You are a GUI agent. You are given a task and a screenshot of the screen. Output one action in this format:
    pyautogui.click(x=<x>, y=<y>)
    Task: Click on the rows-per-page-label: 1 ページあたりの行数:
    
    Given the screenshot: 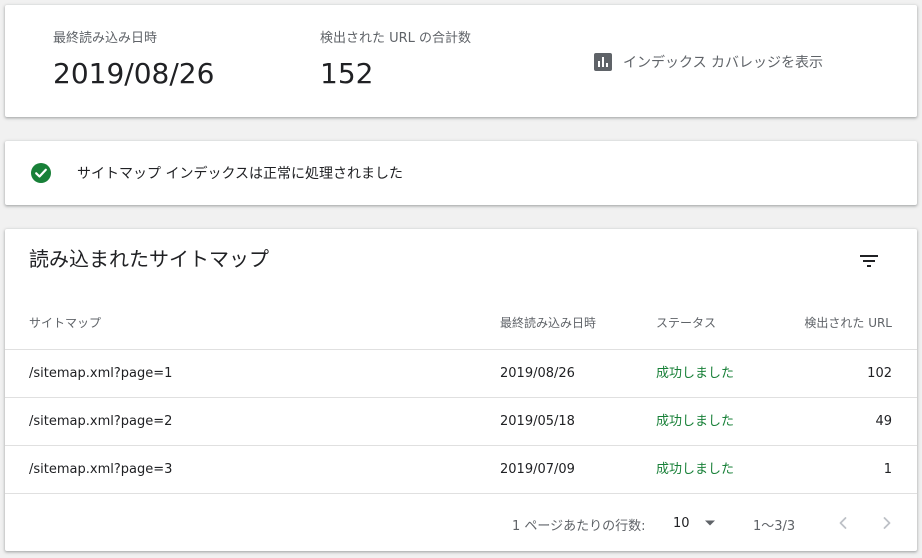 What is the action you would take?
    pyautogui.click(x=579, y=526)
    